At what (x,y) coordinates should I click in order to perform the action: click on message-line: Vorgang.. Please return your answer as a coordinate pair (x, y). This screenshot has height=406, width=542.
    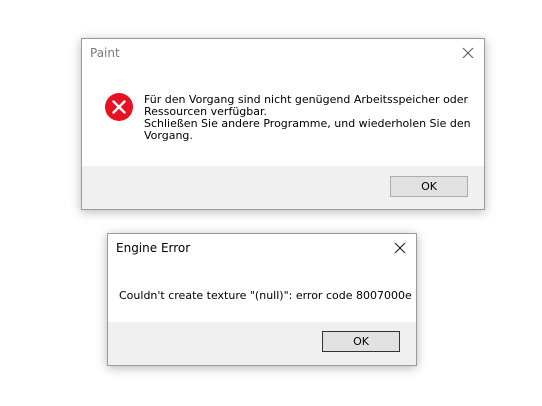
    Looking at the image, I should click on (168, 135).